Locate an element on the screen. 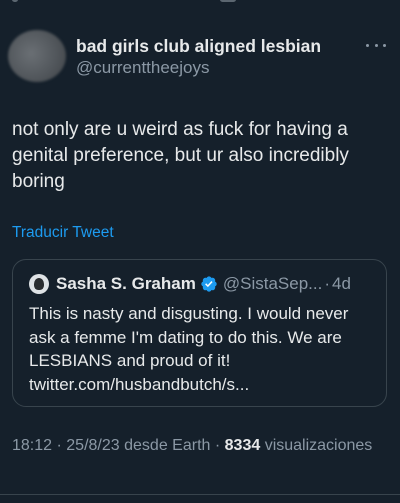 The width and height of the screenshot is (400, 503). more-options-icon is located at coordinates (376, 45).